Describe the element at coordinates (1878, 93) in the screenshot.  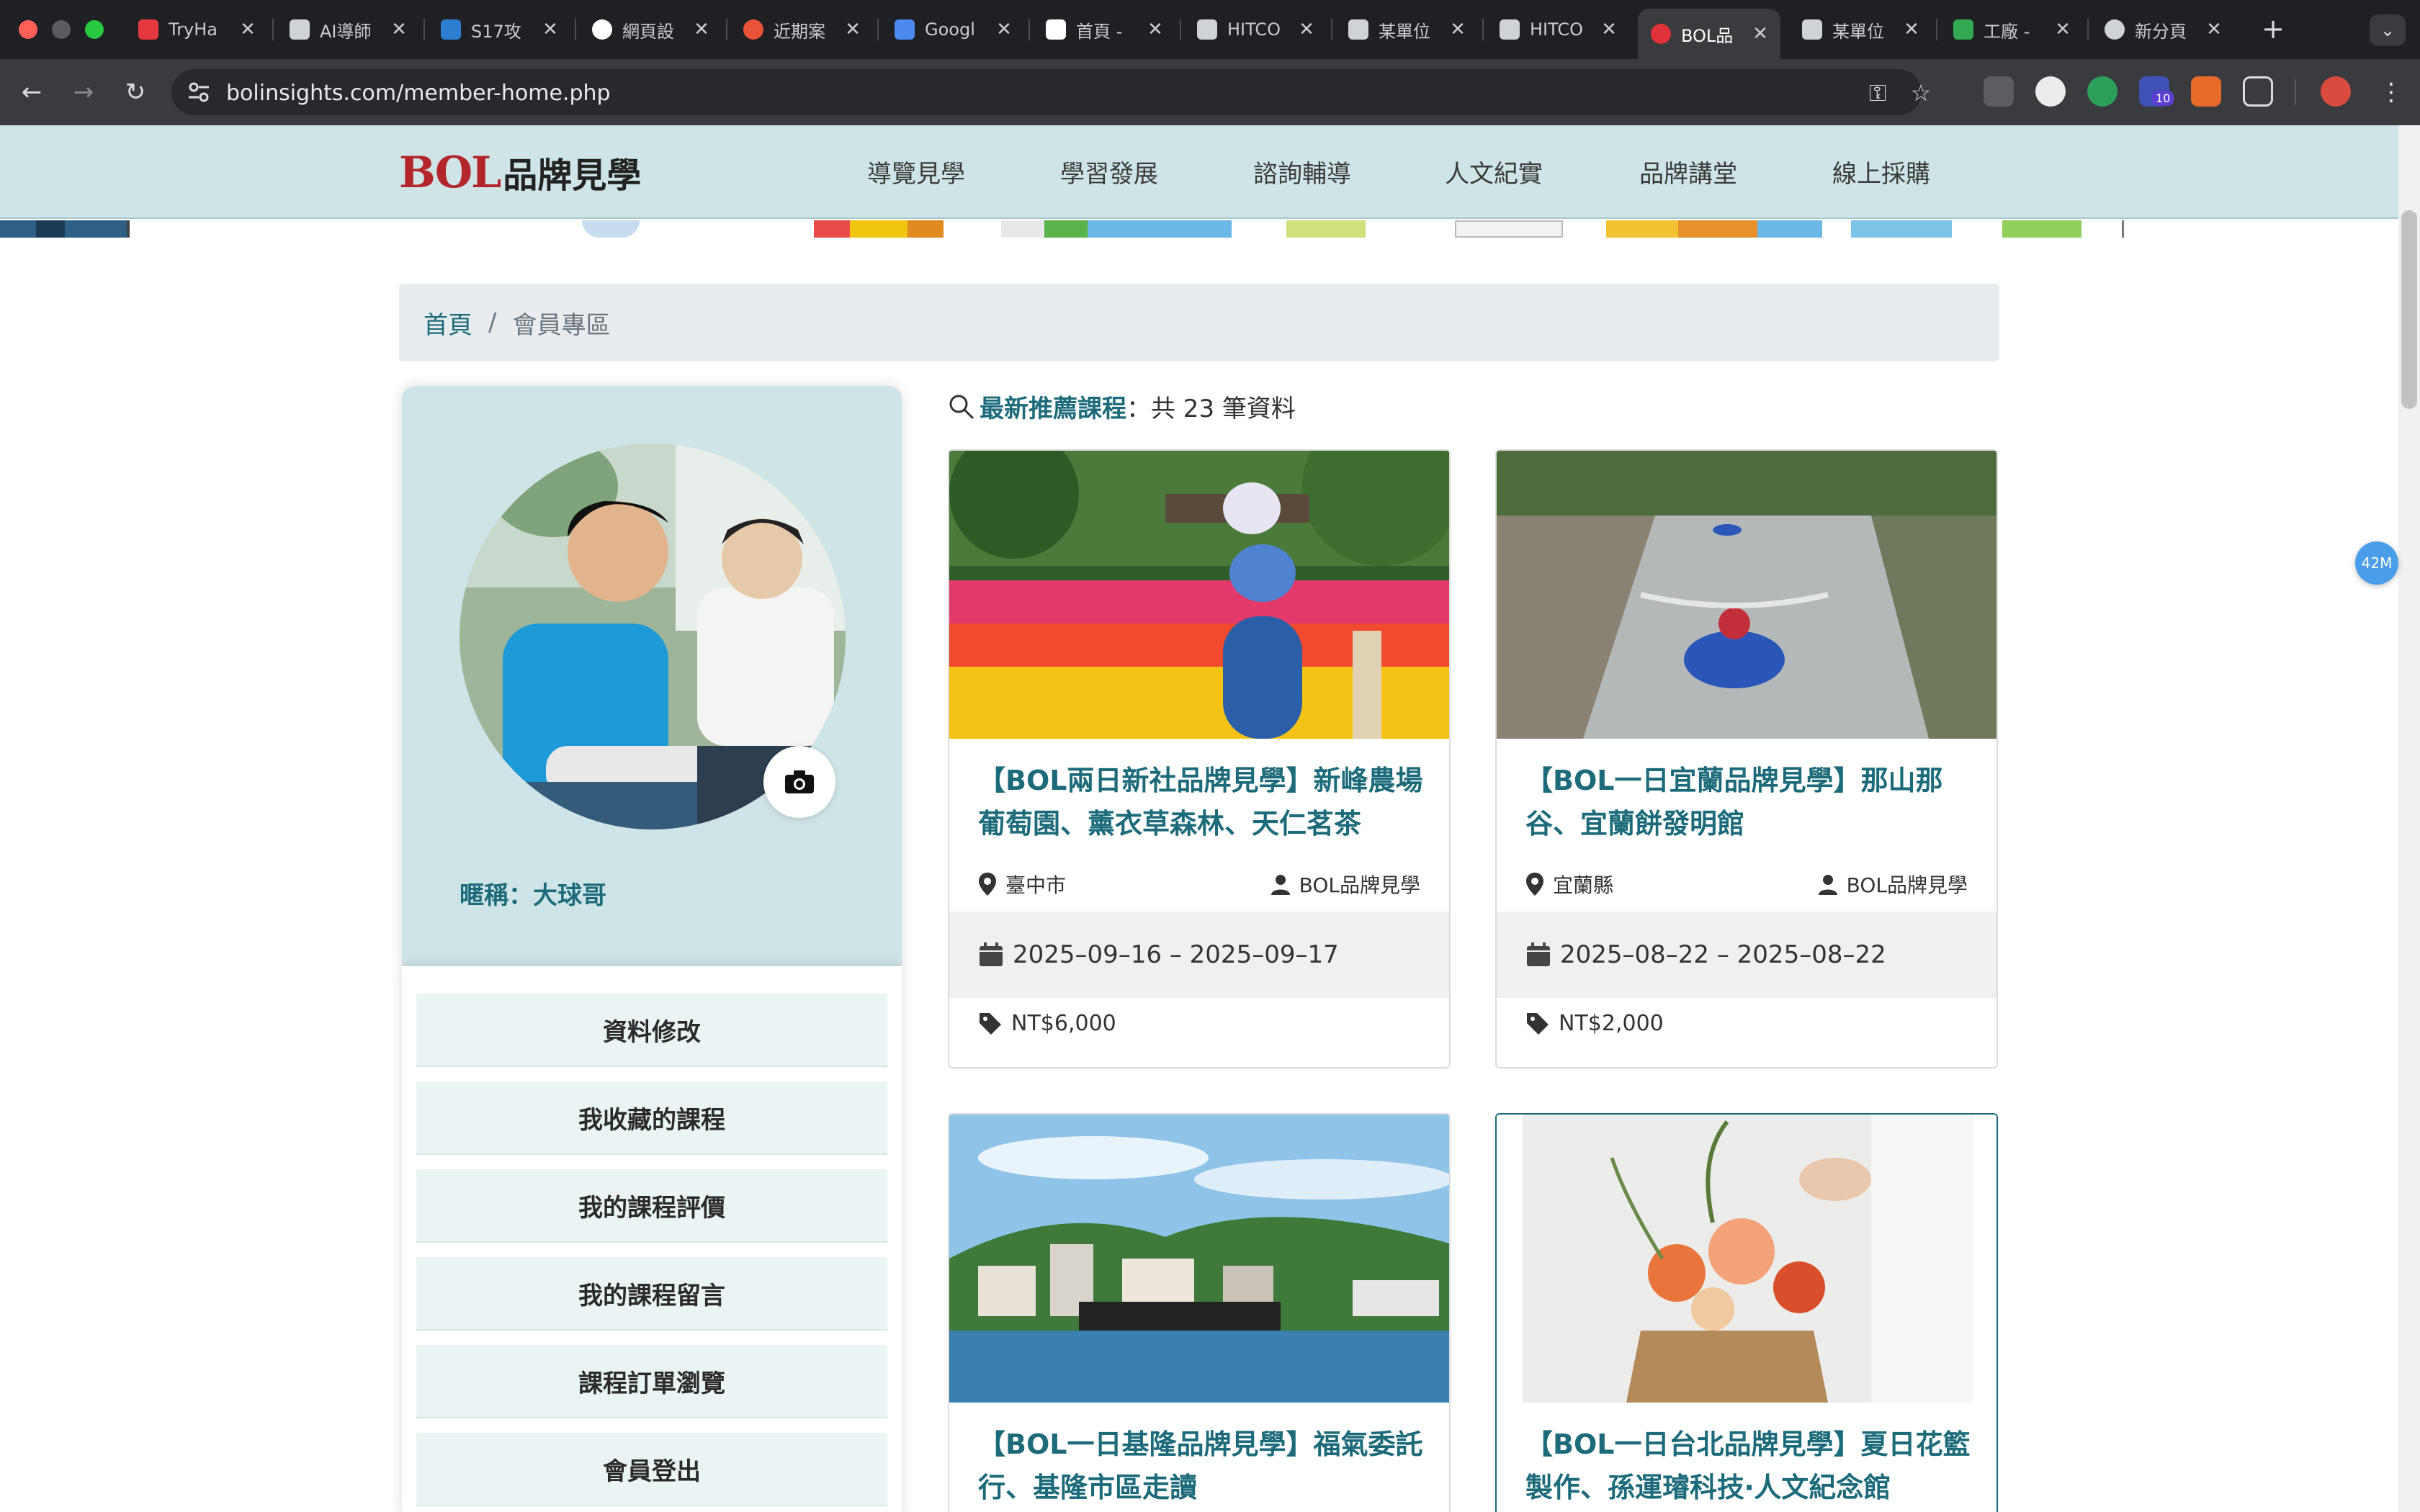
I see `password-key-icon: ⚿` at that location.